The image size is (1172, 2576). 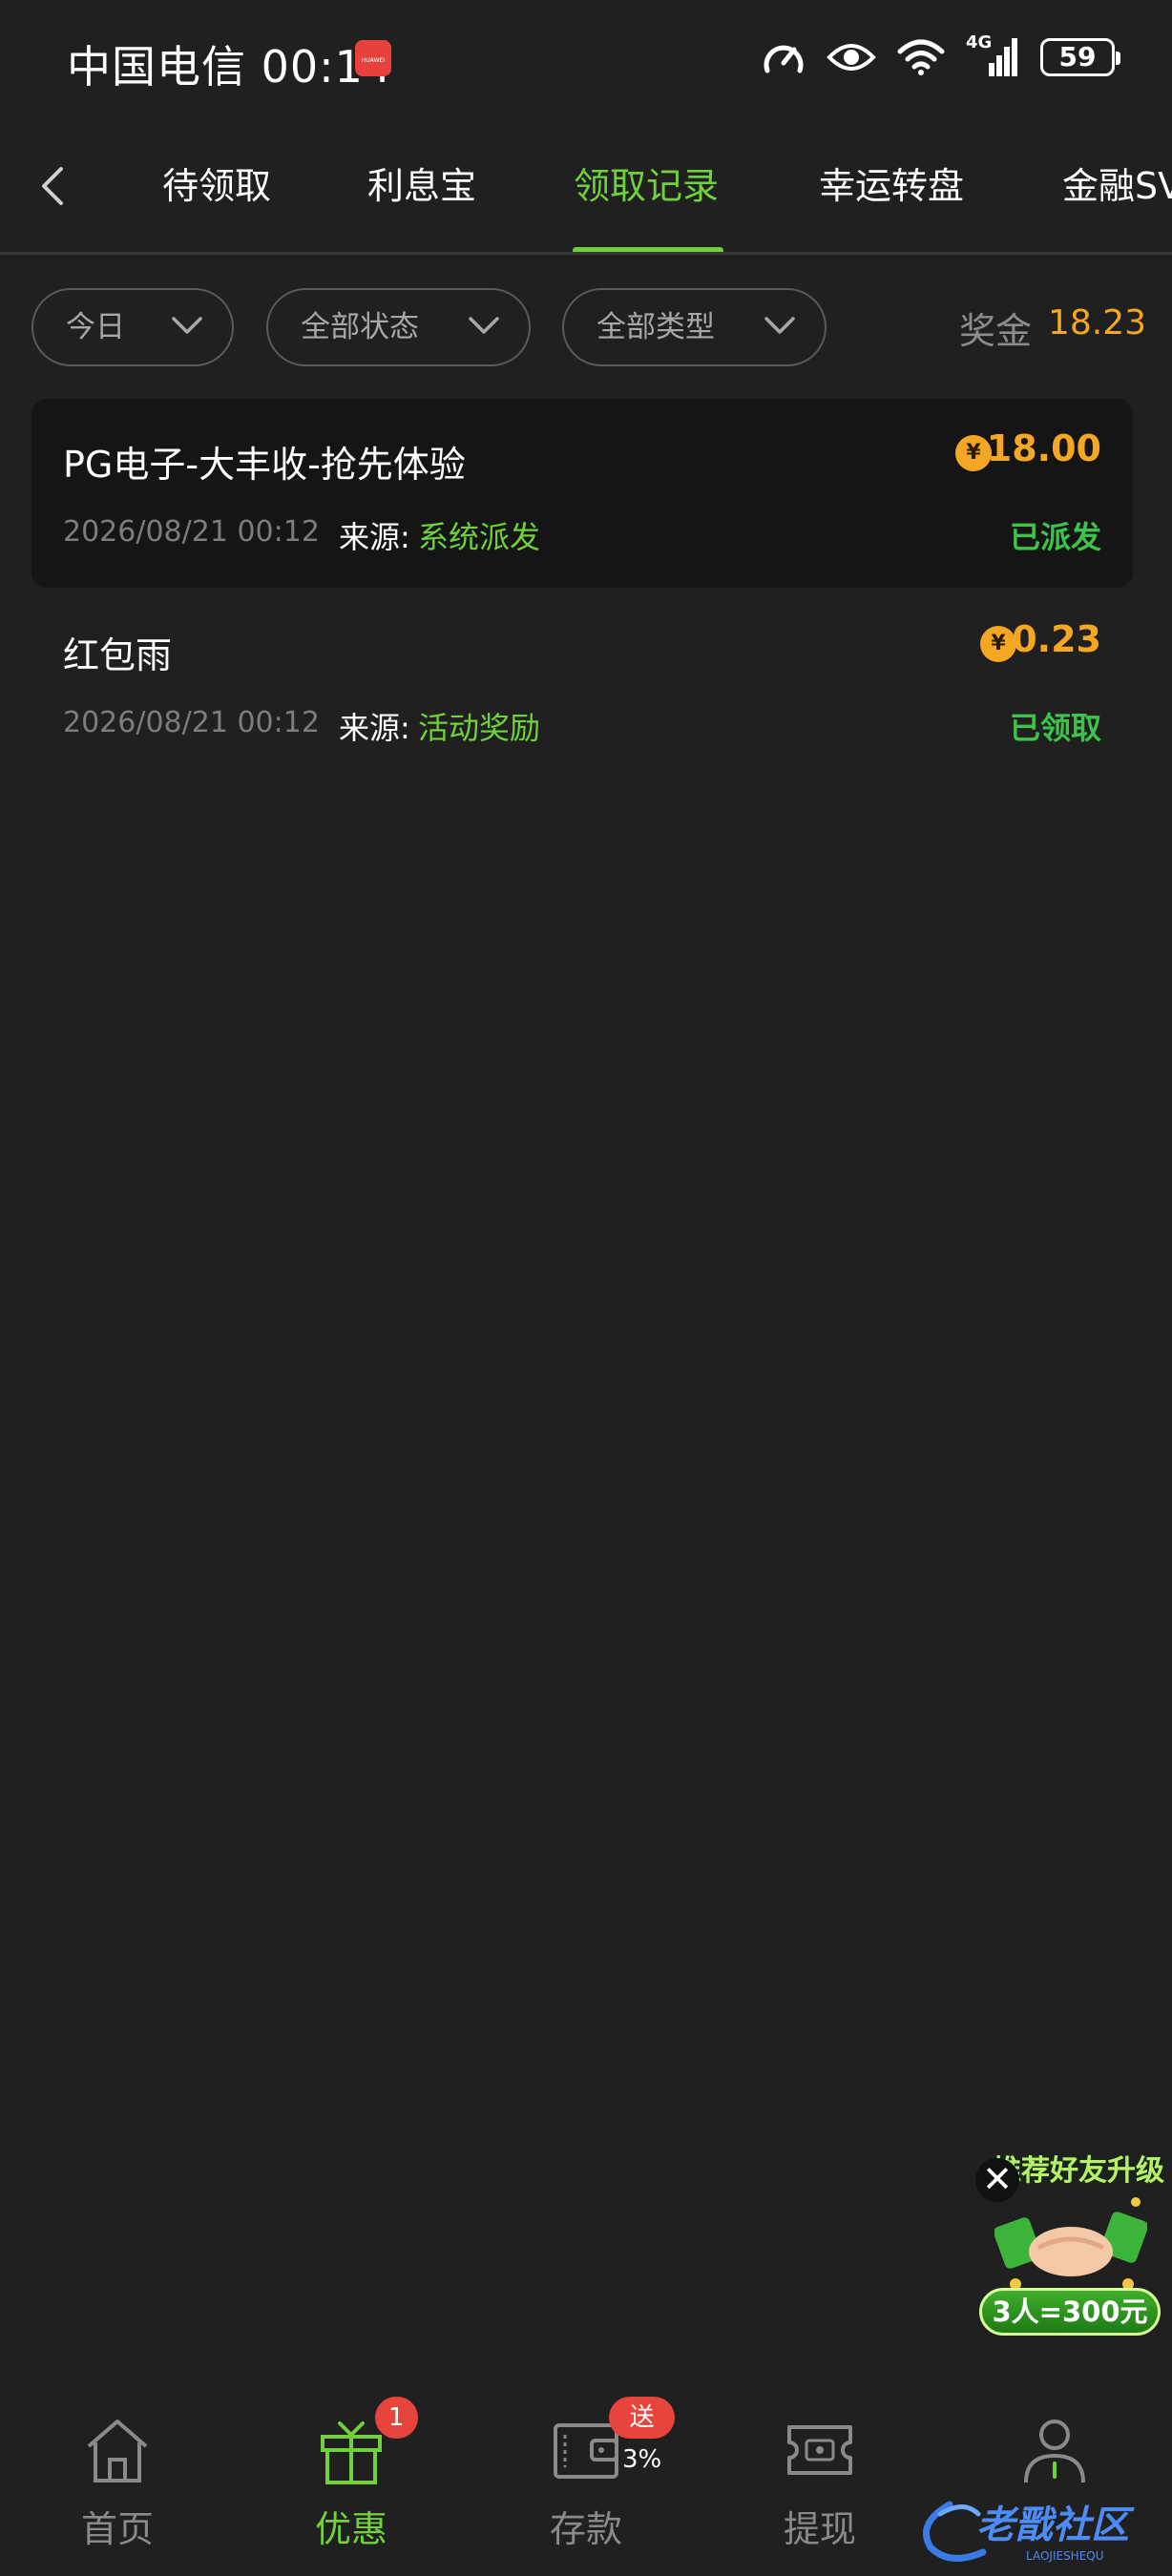 I want to click on type-filter-value: 全部类型, so click(x=655, y=327).